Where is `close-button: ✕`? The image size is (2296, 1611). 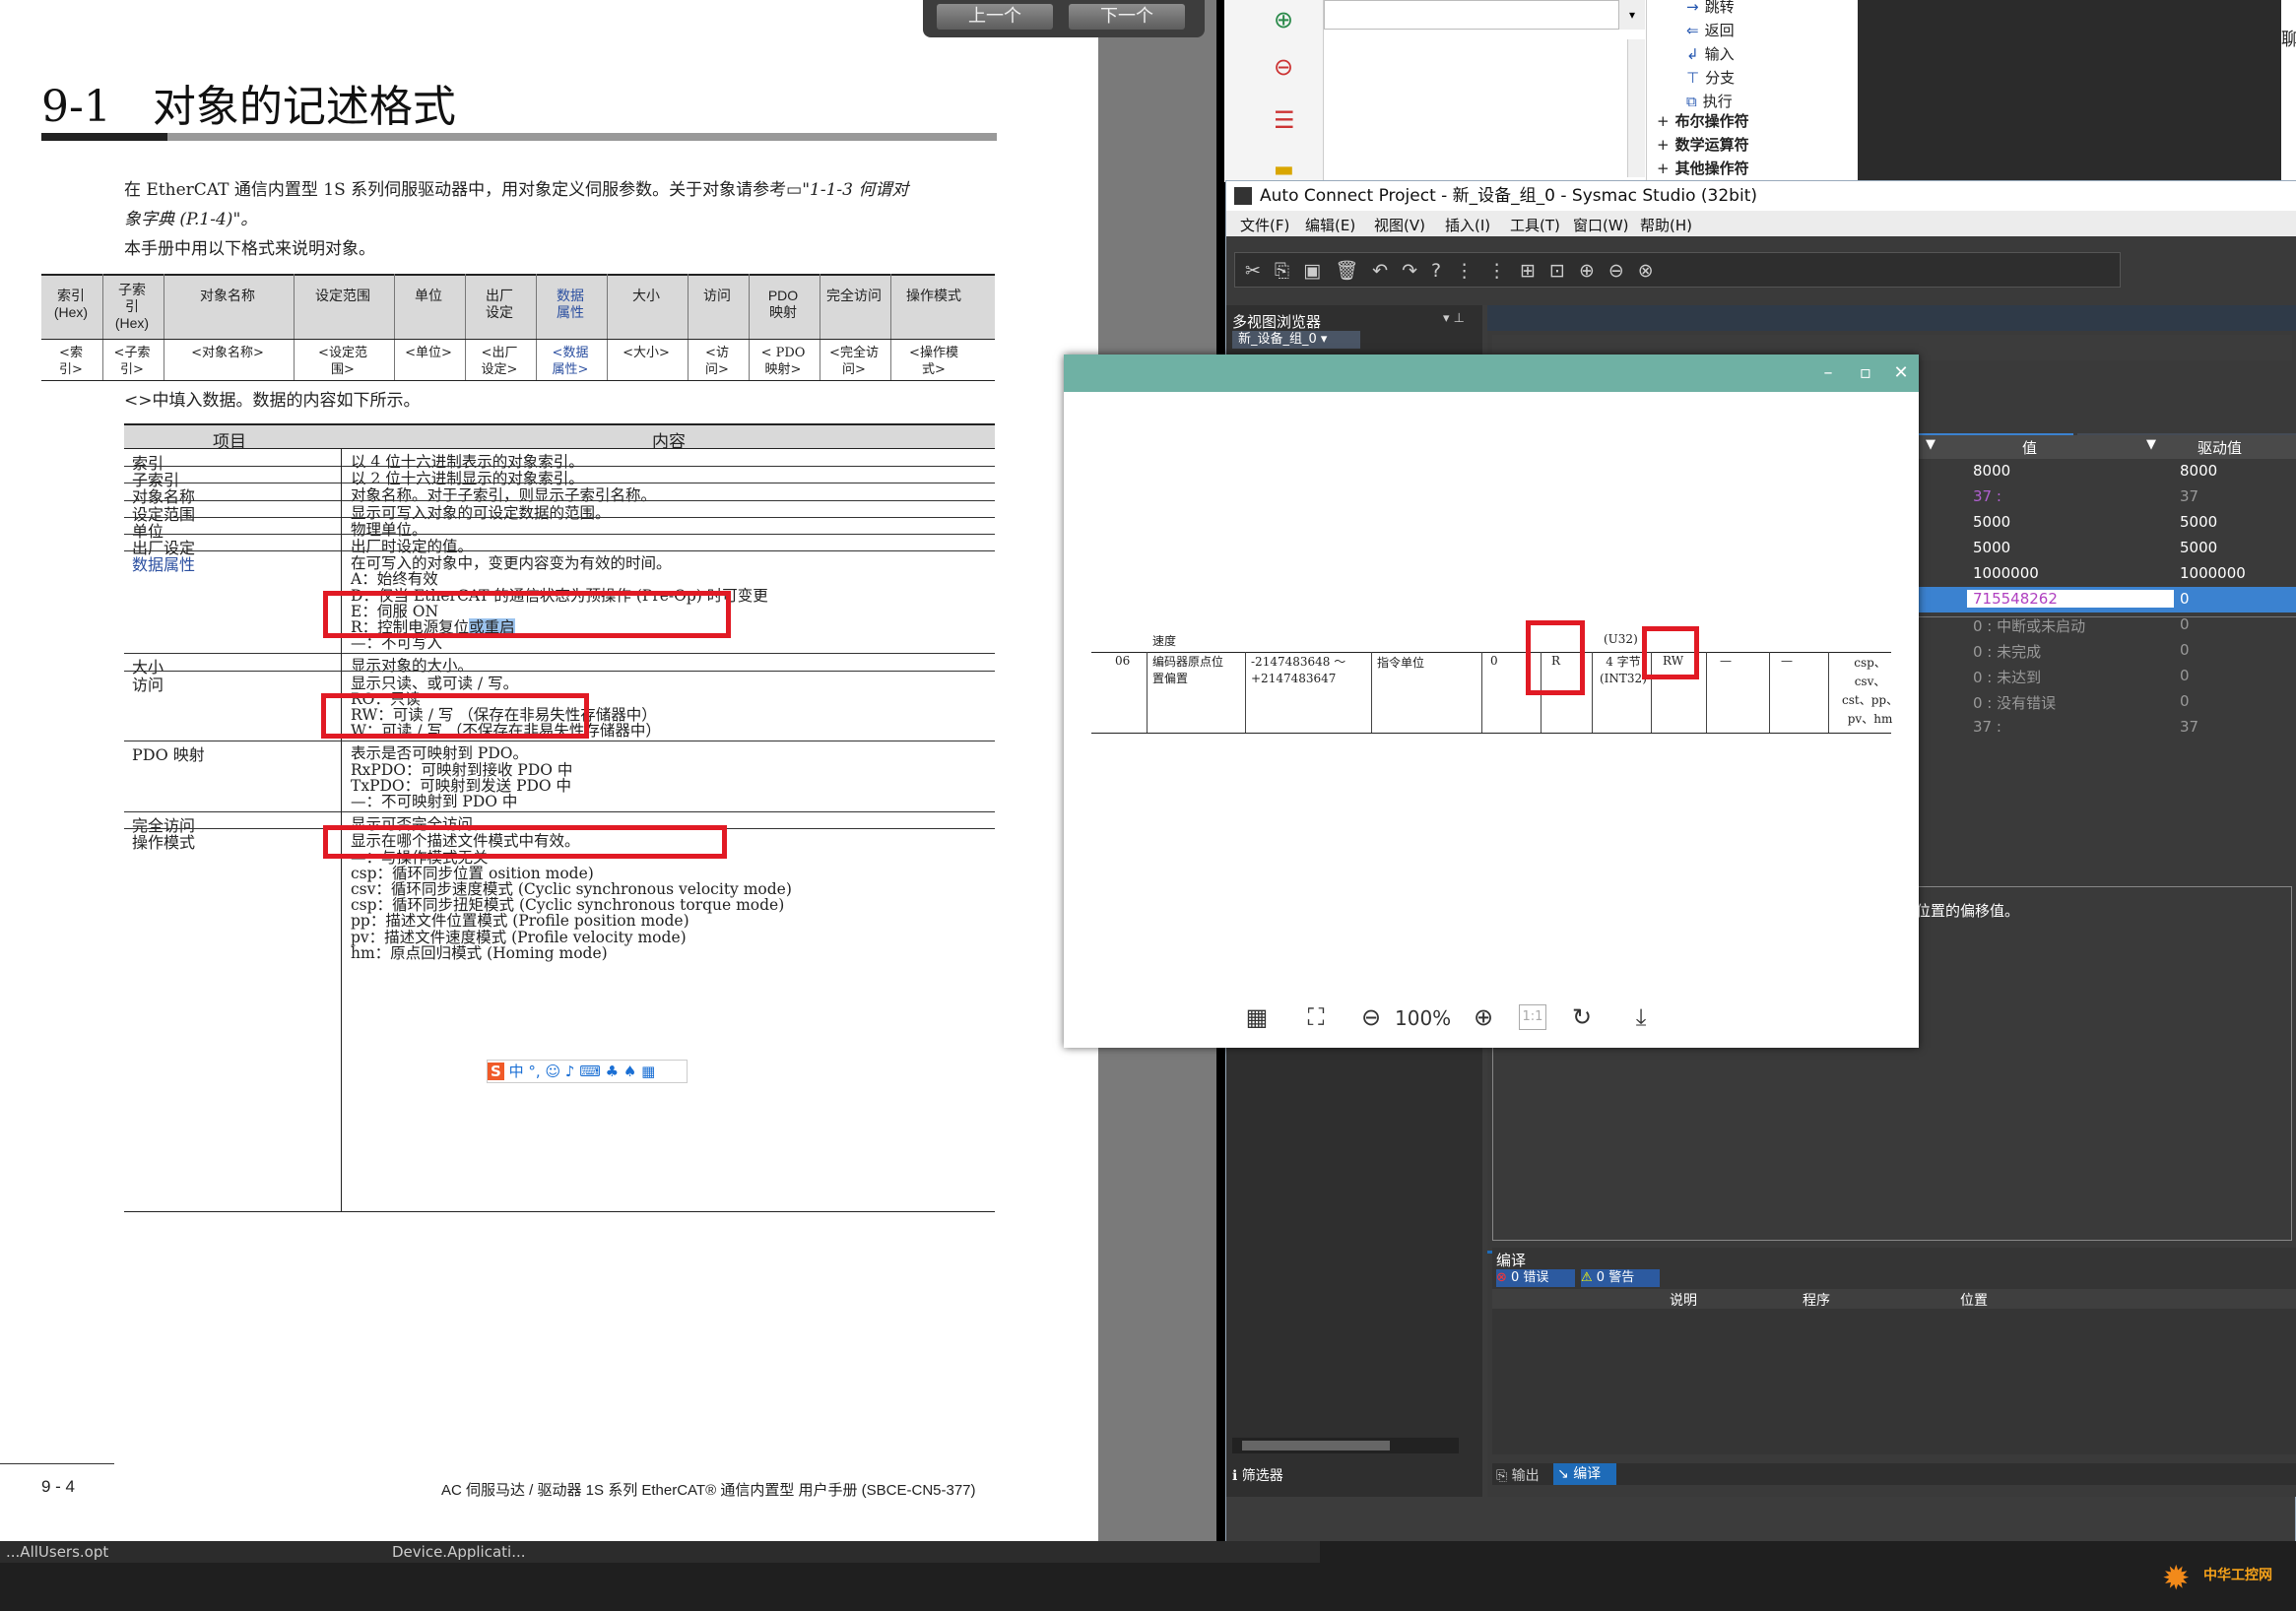 close-button: ✕ is located at coordinates (1901, 373).